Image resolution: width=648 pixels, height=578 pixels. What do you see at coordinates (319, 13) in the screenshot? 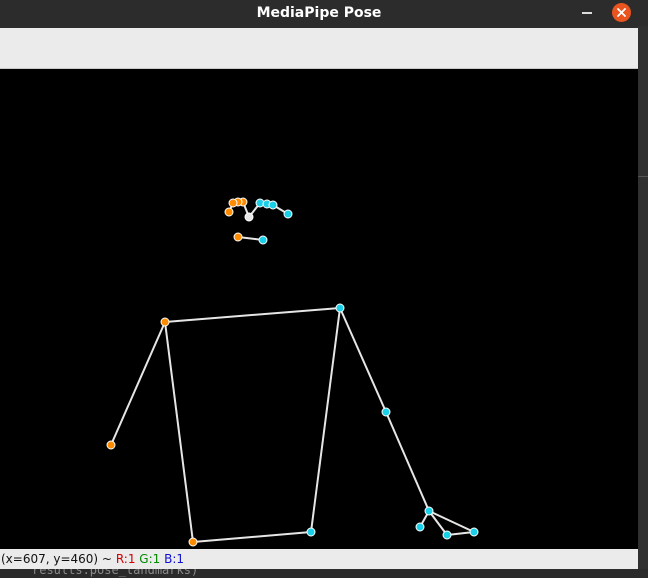
I see `window-title: MediaPipe Pose` at bounding box center [319, 13].